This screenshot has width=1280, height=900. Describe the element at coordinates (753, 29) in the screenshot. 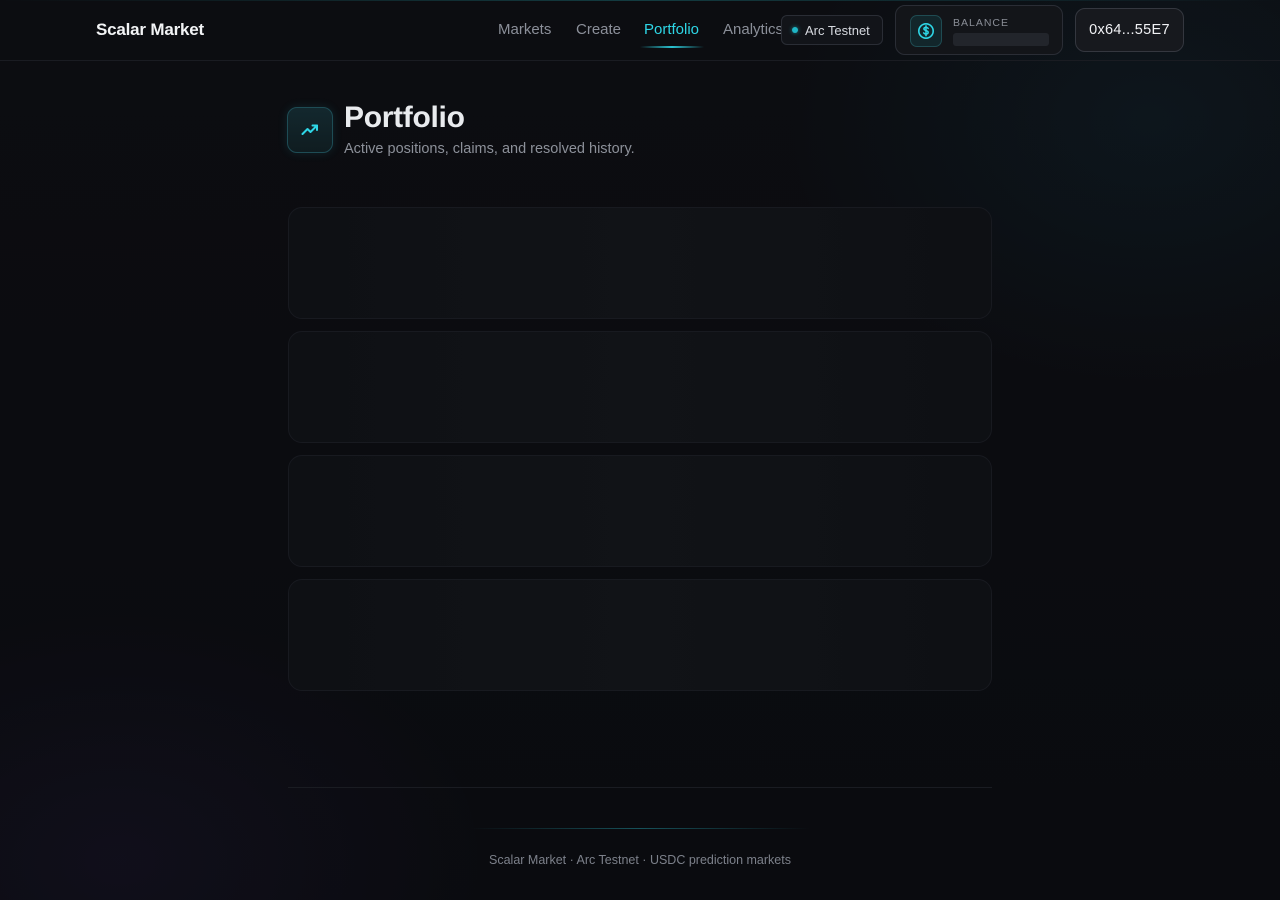

I see `nav-analytics: Analytics` at that location.